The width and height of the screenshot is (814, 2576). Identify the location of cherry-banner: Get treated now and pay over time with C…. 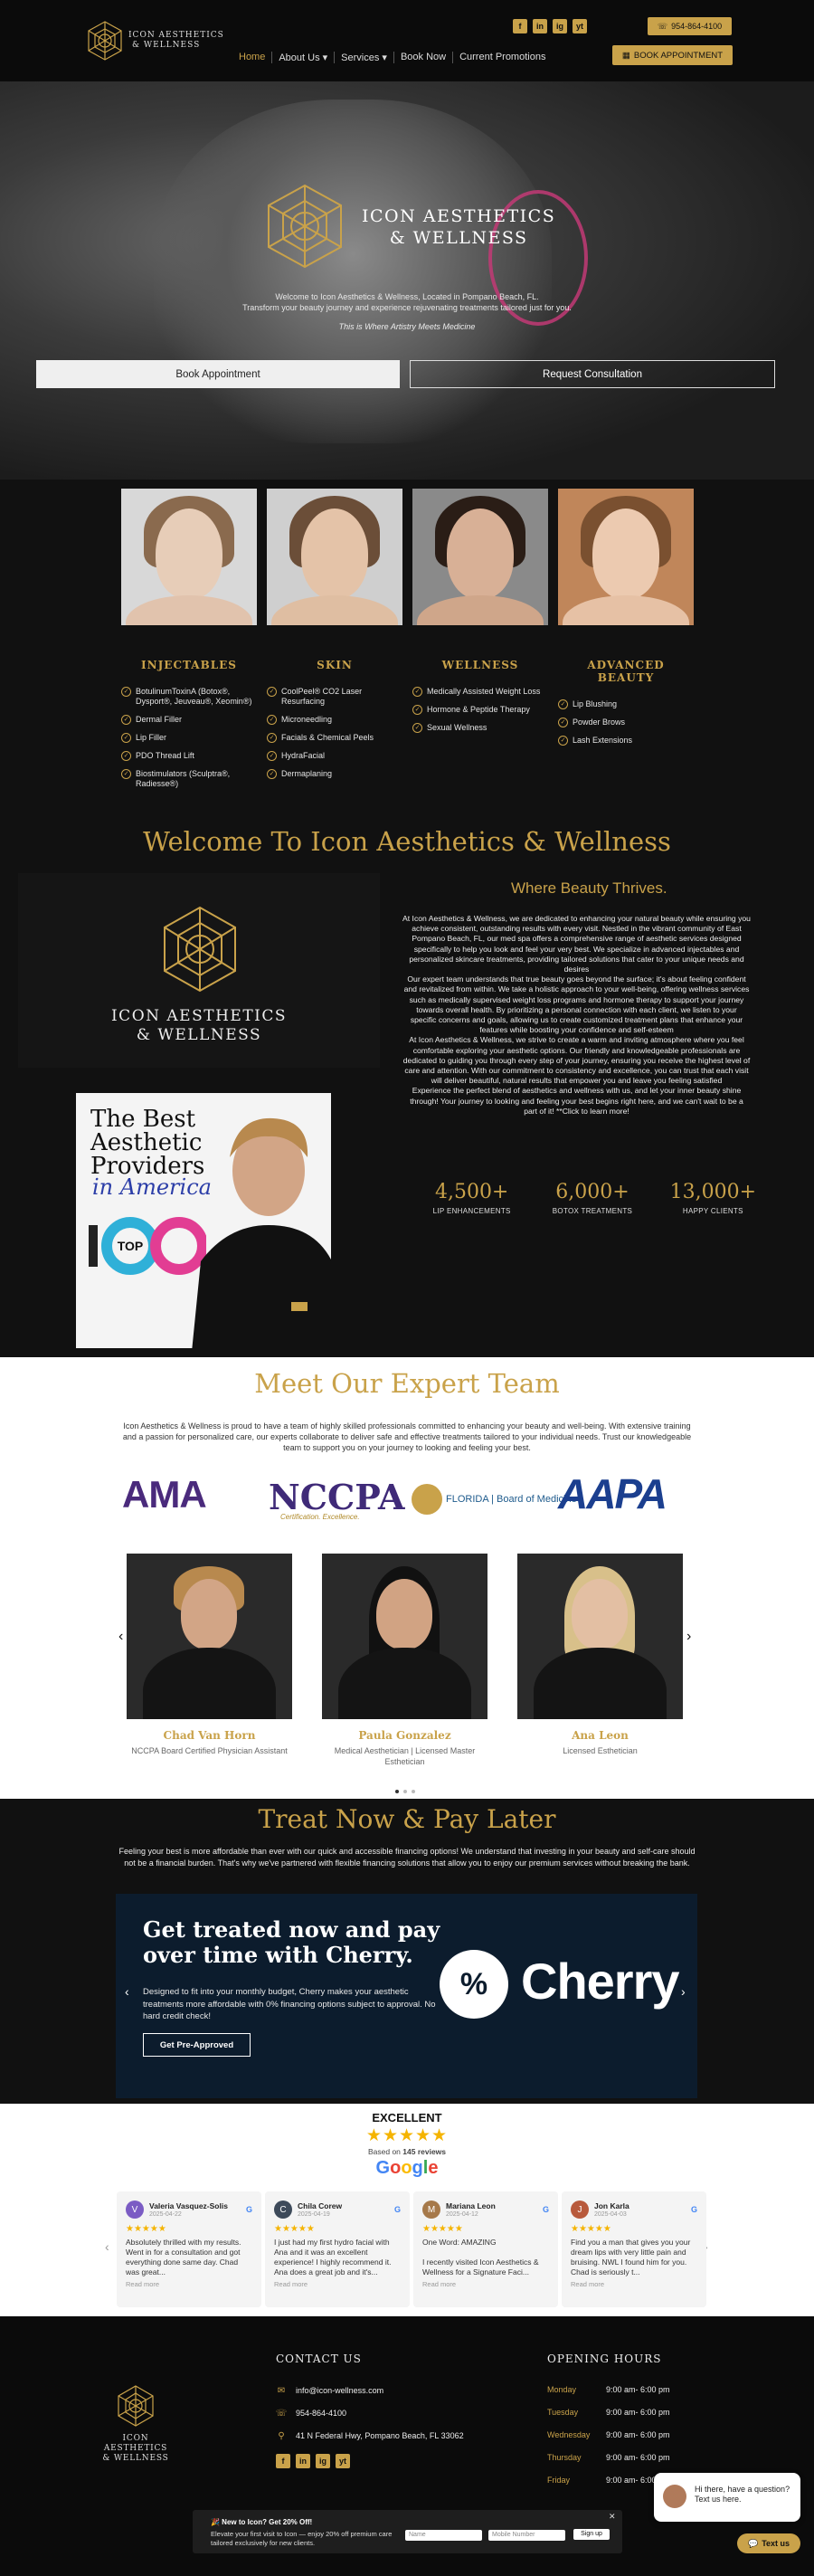
(406, 1996).